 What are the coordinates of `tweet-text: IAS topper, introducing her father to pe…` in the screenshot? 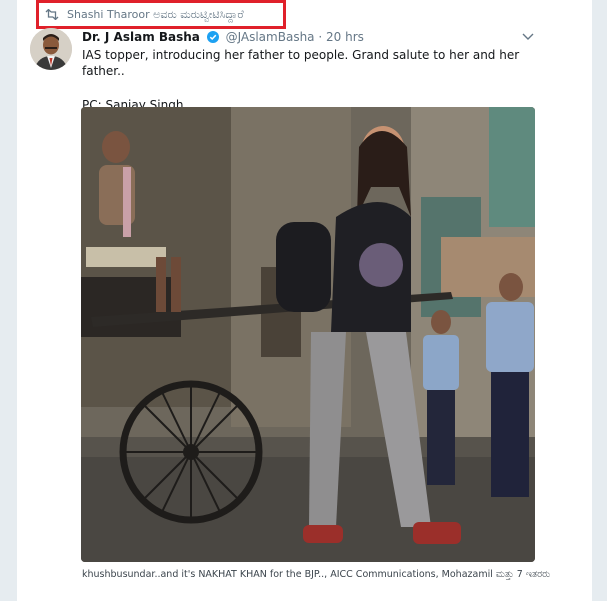 It's located at (301, 63).